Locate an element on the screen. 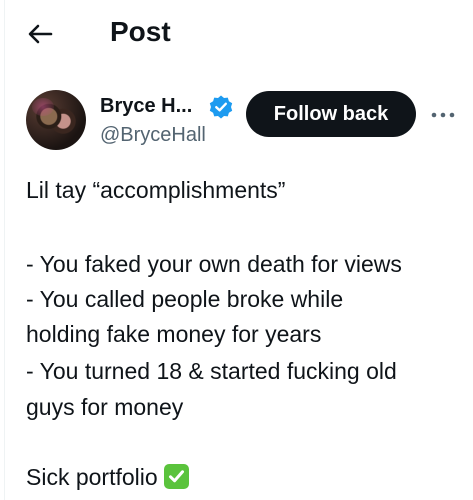 This screenshot has height=500, width=473. author-handle: @BryceHall is located at coordinates (153, 135).